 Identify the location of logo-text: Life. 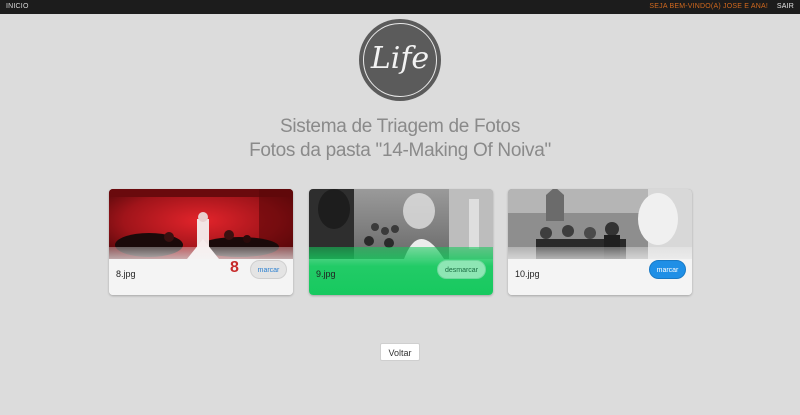
(400, 58).